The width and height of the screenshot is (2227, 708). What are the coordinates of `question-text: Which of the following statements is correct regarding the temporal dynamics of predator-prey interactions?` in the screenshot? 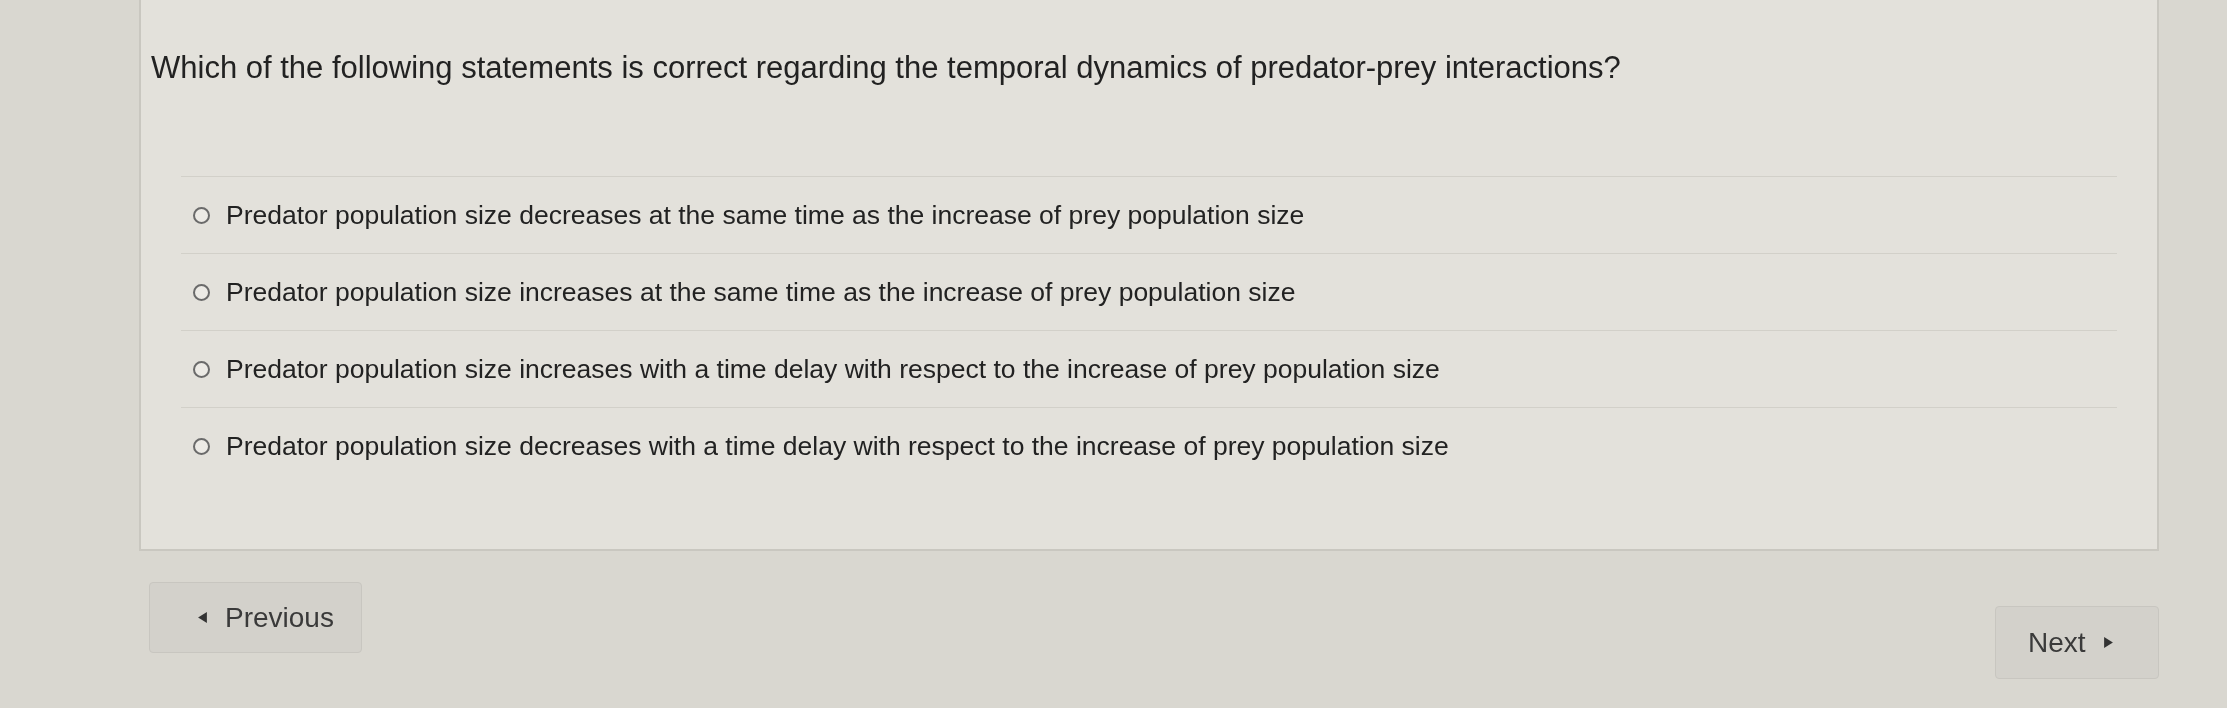 It's located at (886, 68).